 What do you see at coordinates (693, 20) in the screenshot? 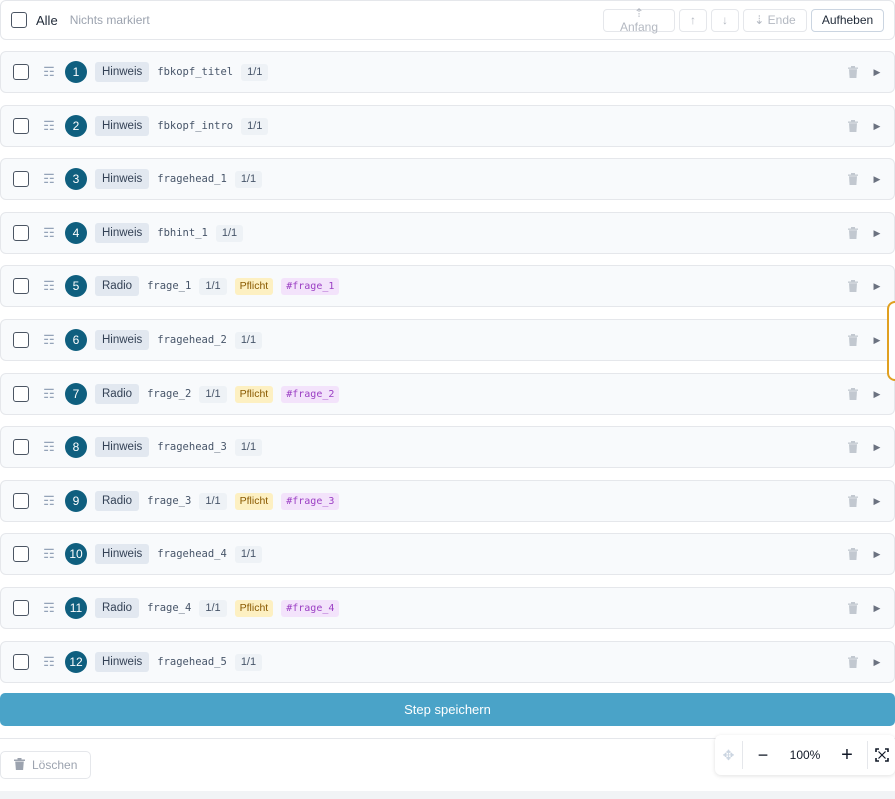
I see `move-up-button: ↑` at bounding box center [693, 20].